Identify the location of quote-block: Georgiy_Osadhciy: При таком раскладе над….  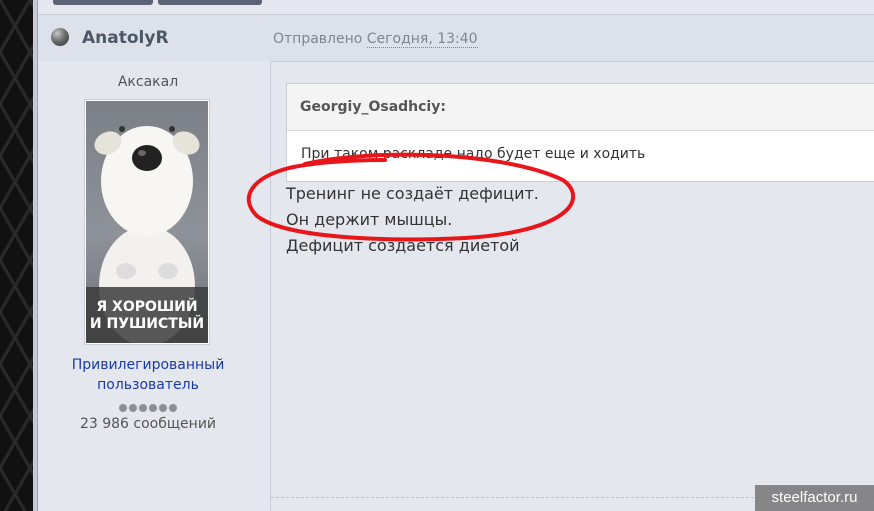
(580, 132).